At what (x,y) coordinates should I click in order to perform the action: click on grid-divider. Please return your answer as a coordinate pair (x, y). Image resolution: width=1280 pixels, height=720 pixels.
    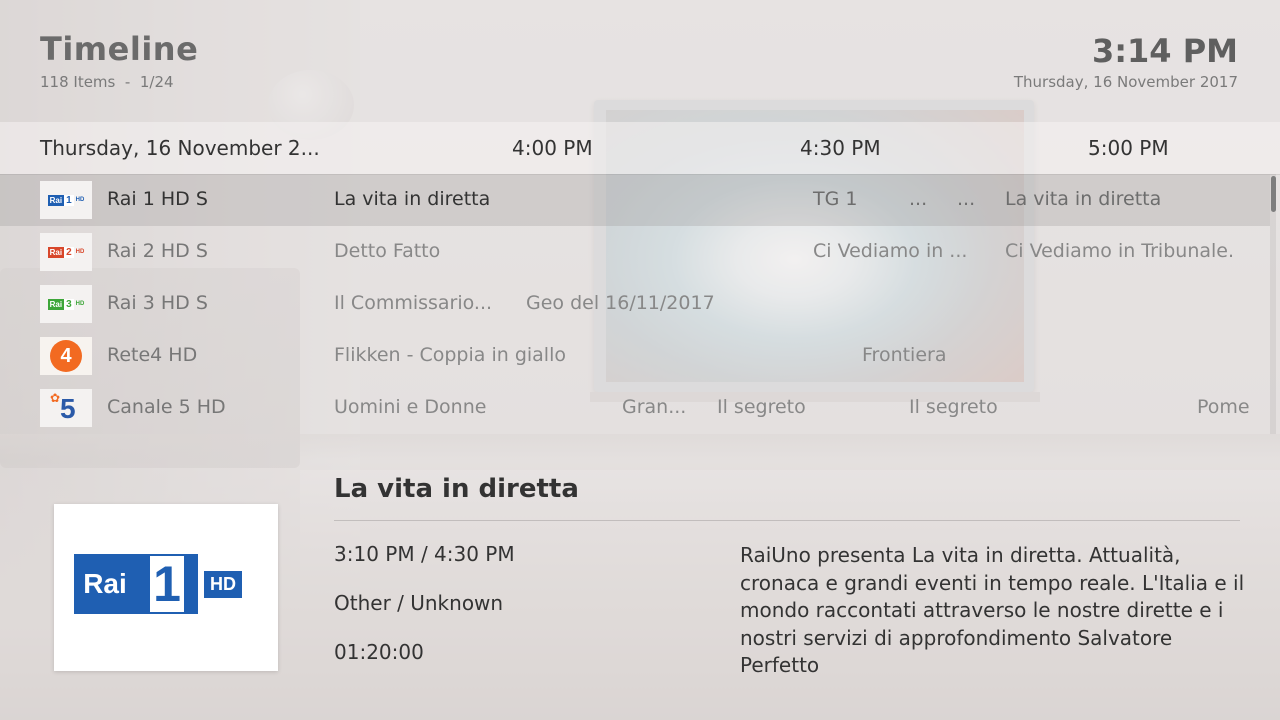
    Looking at the image, I should click on (640, 447).